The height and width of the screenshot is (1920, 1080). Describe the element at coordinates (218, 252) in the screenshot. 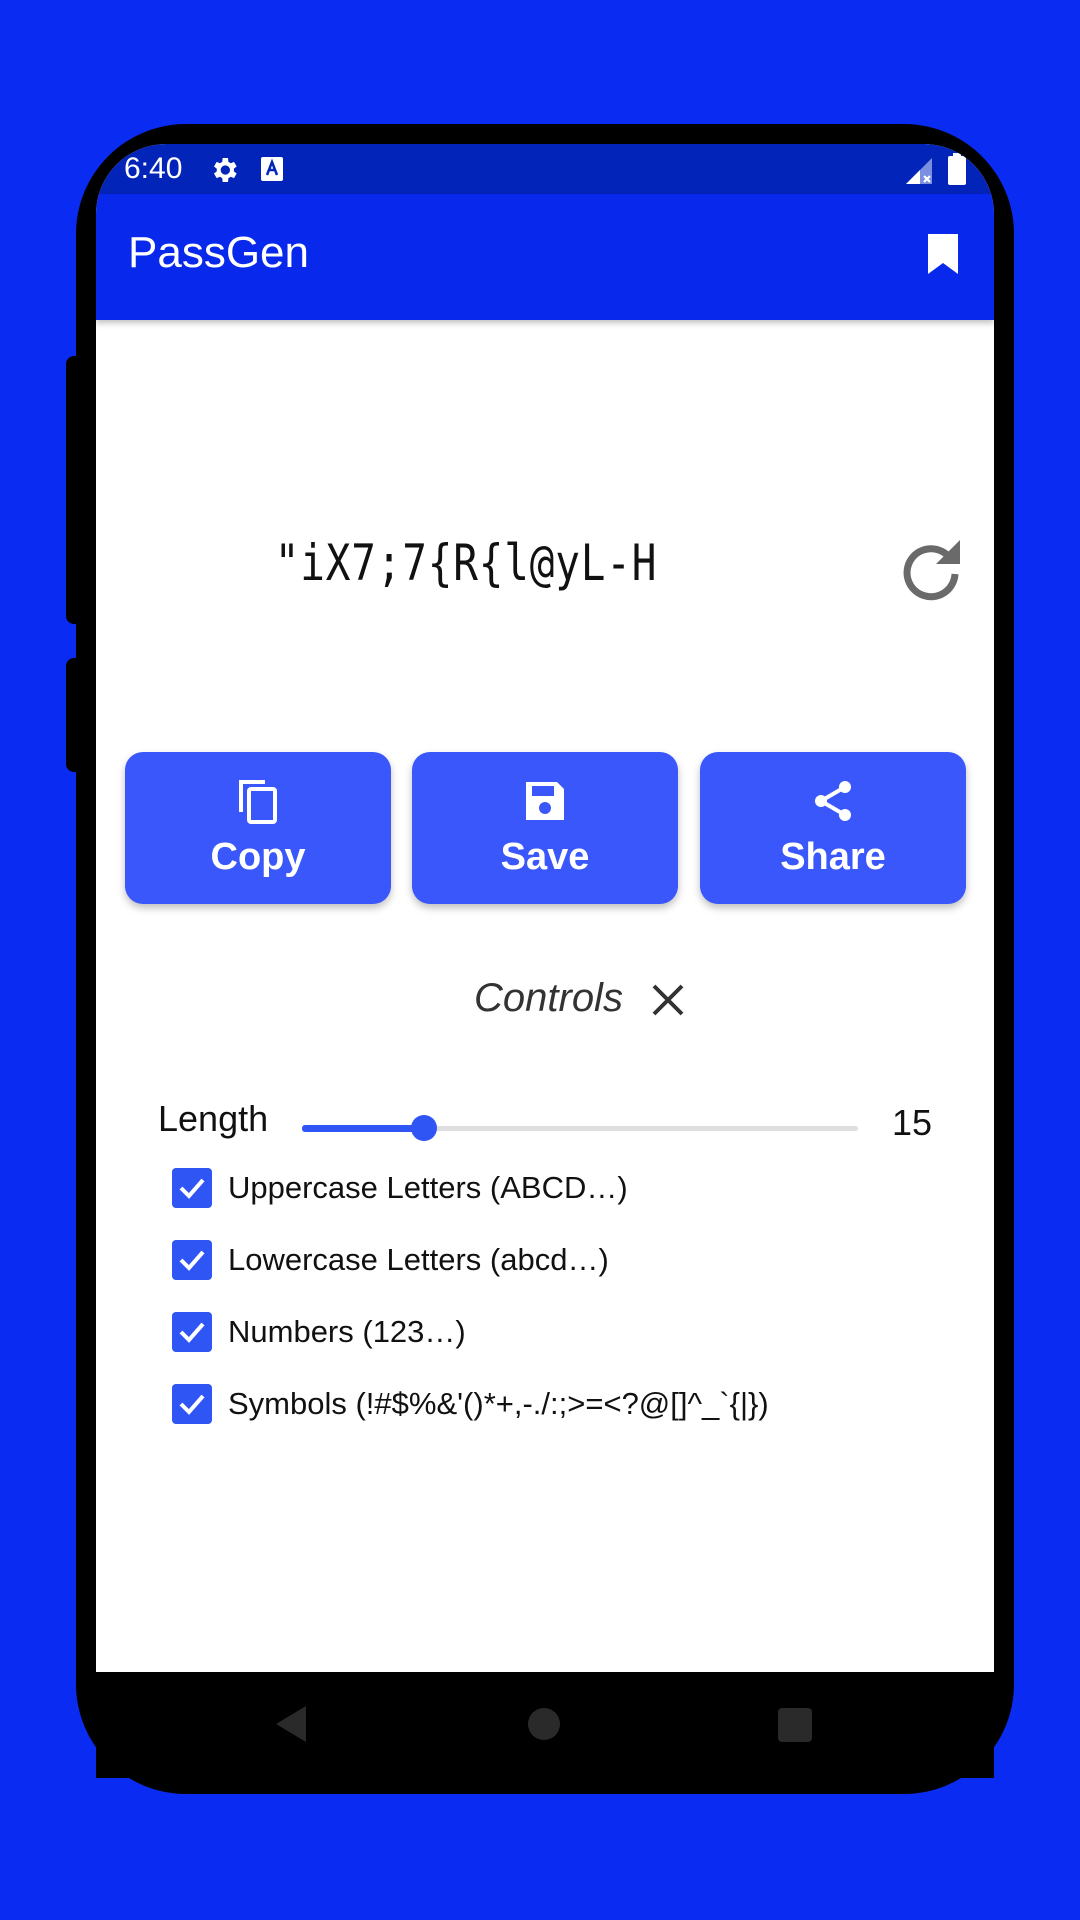

I see `app-title: PassGen` at that location.